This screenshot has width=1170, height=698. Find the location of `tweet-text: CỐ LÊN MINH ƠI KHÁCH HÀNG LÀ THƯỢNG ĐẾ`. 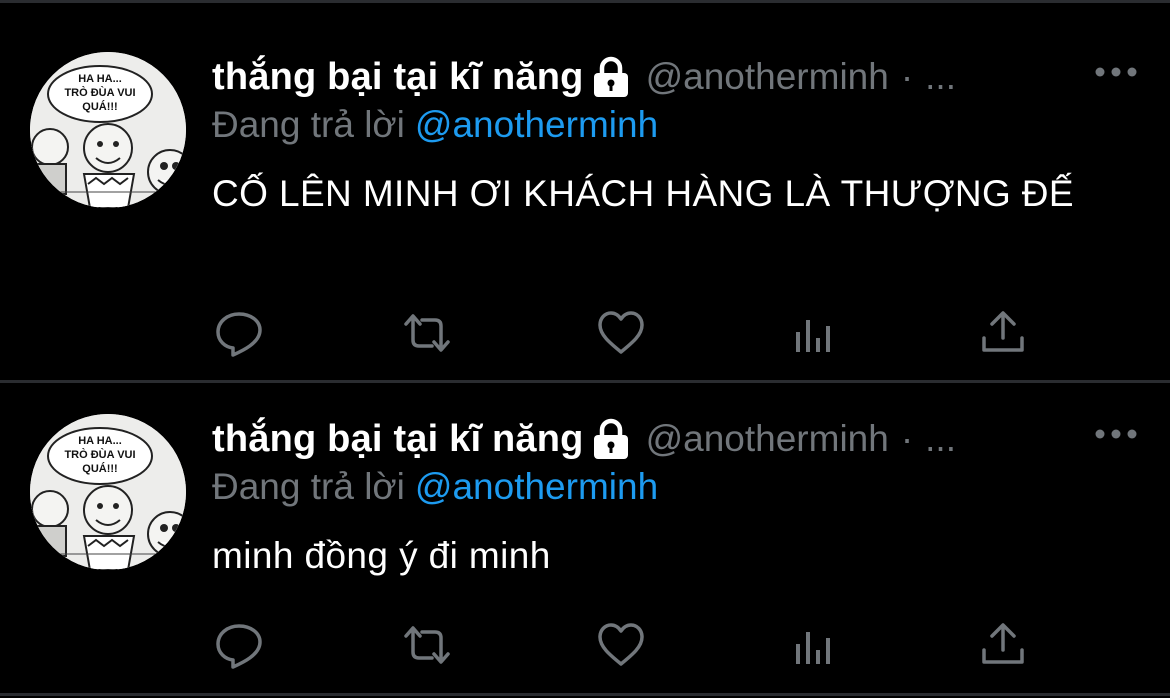

tweet-text: CỐ LÊN MINH ƠI KHÁCH HÀNG LÀ THƯỢNG ĐẾ is located at coordinates (643, 193).